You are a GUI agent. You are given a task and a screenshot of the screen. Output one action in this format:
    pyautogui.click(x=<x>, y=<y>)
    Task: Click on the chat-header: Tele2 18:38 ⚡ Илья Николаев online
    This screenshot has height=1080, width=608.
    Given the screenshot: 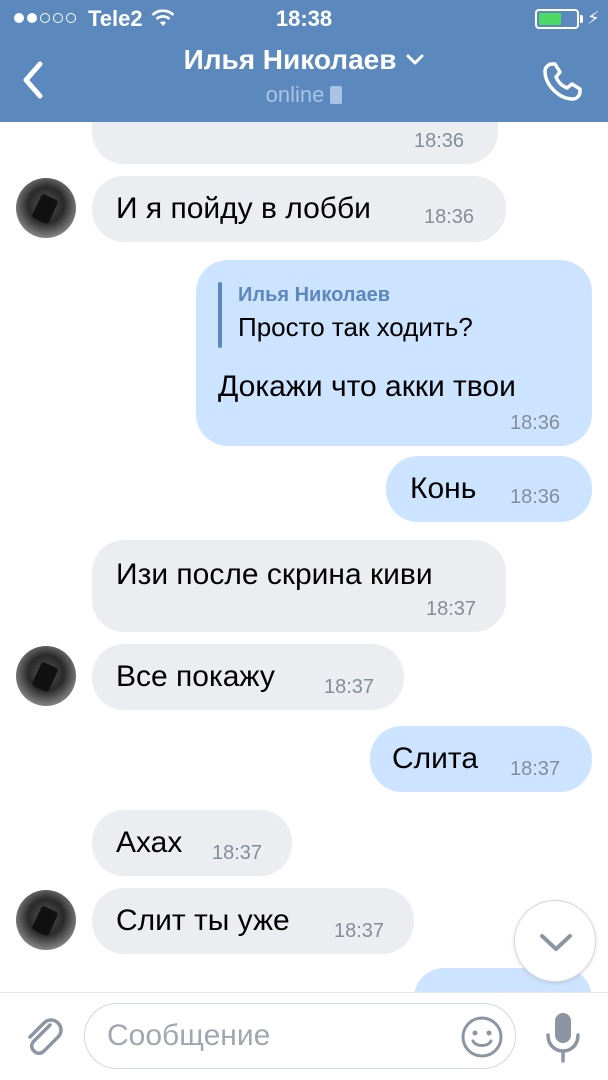 What is the action you would take?
    pyautogui.click(x=304, y=61)
    